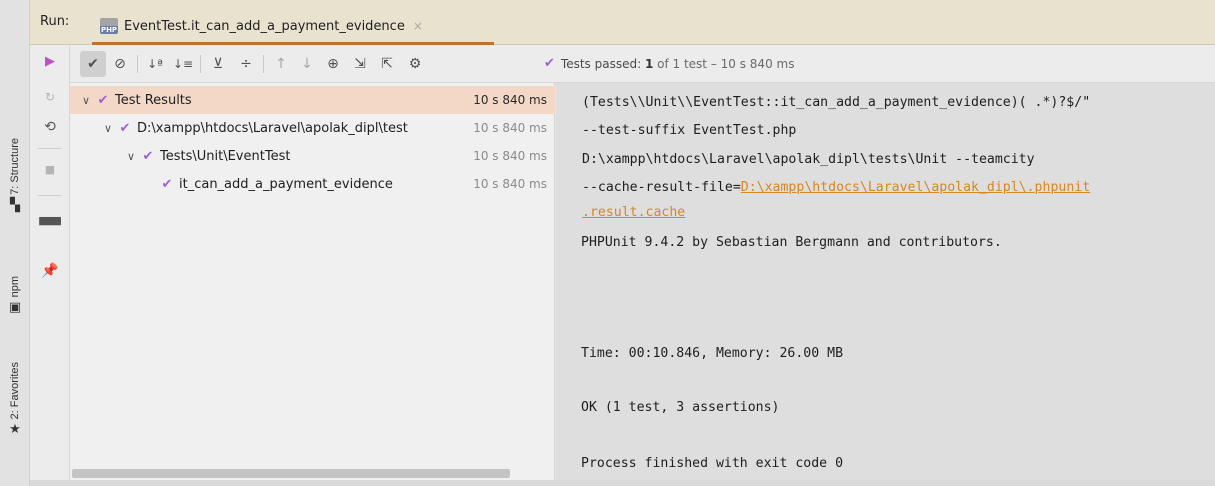 This screenshot has height=486, width=1215. What do you see at coordinates (225, 156) in the screenshot?
I see `tree-row-label: Tests\Unit\EventTest` at bounding box center [225, 156].